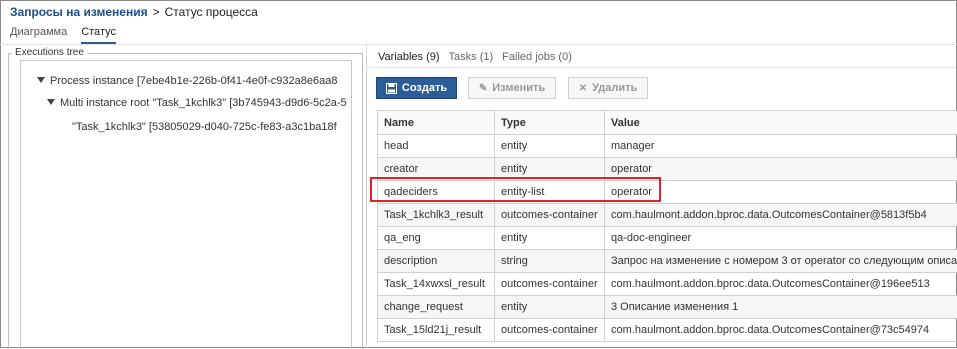  Describe the element at coordinates (436, 330) in the screenshot. I see `cell-name: Task_15ld21j_result` at that location.